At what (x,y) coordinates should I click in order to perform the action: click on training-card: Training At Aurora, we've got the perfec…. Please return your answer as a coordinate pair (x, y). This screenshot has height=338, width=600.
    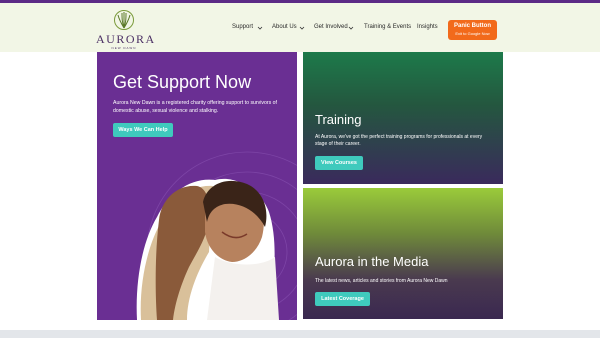
    Looking at the image, I should click on (403, 118).